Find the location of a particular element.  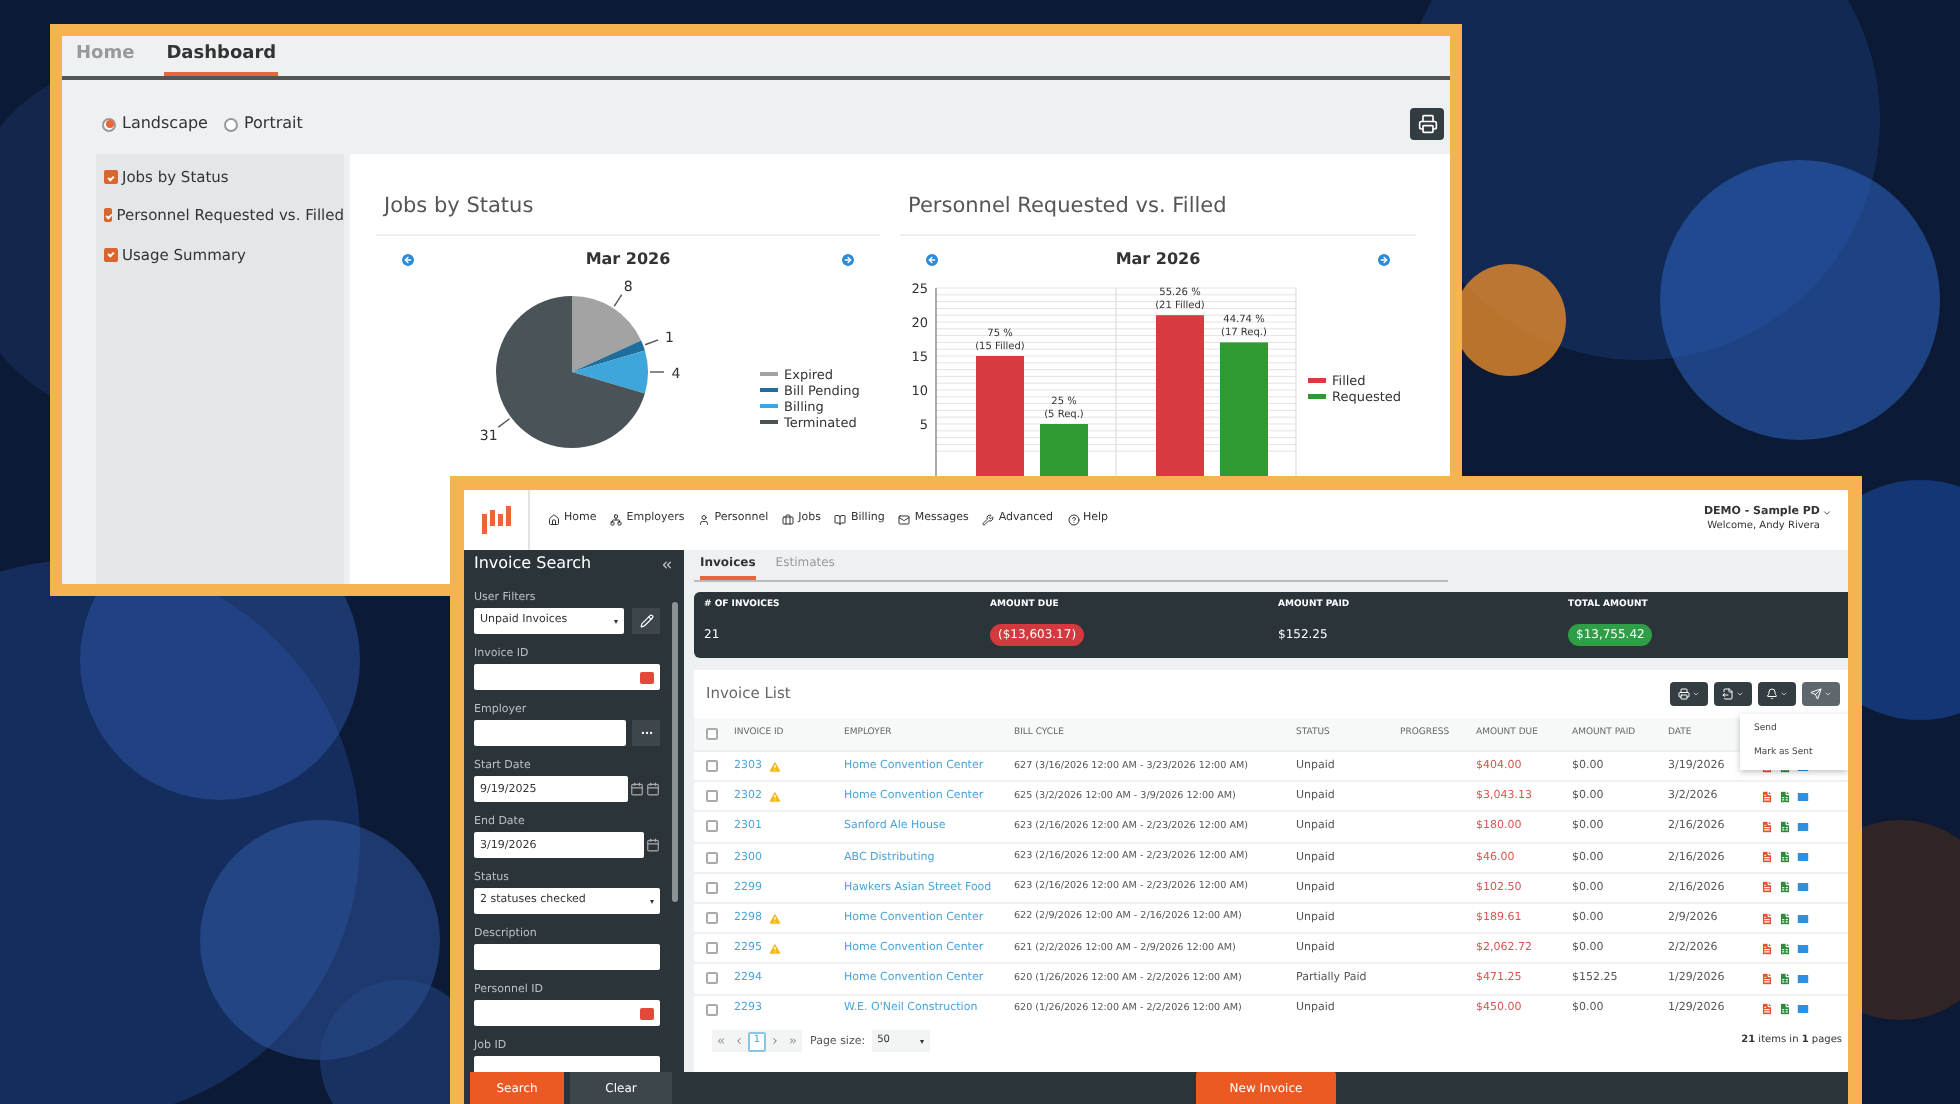

edit-button is located at coordinates (646, 621).